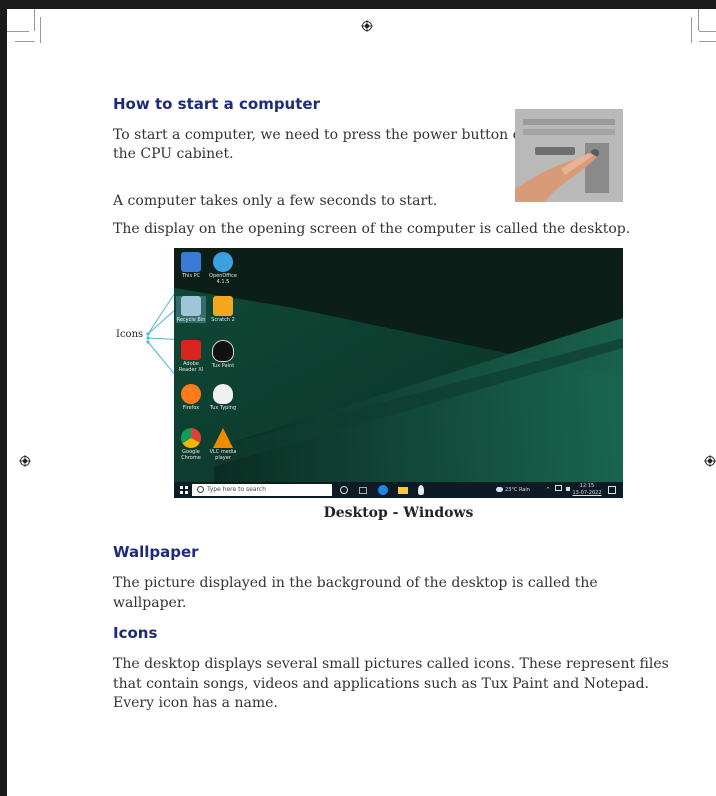 Image resolution: width=716 pixels, height=796 pixels. What do you see at coordinates (698, 20) in the screenshot?
I see `crop-mark-top-right-v2` at bounding box center [698, 20].